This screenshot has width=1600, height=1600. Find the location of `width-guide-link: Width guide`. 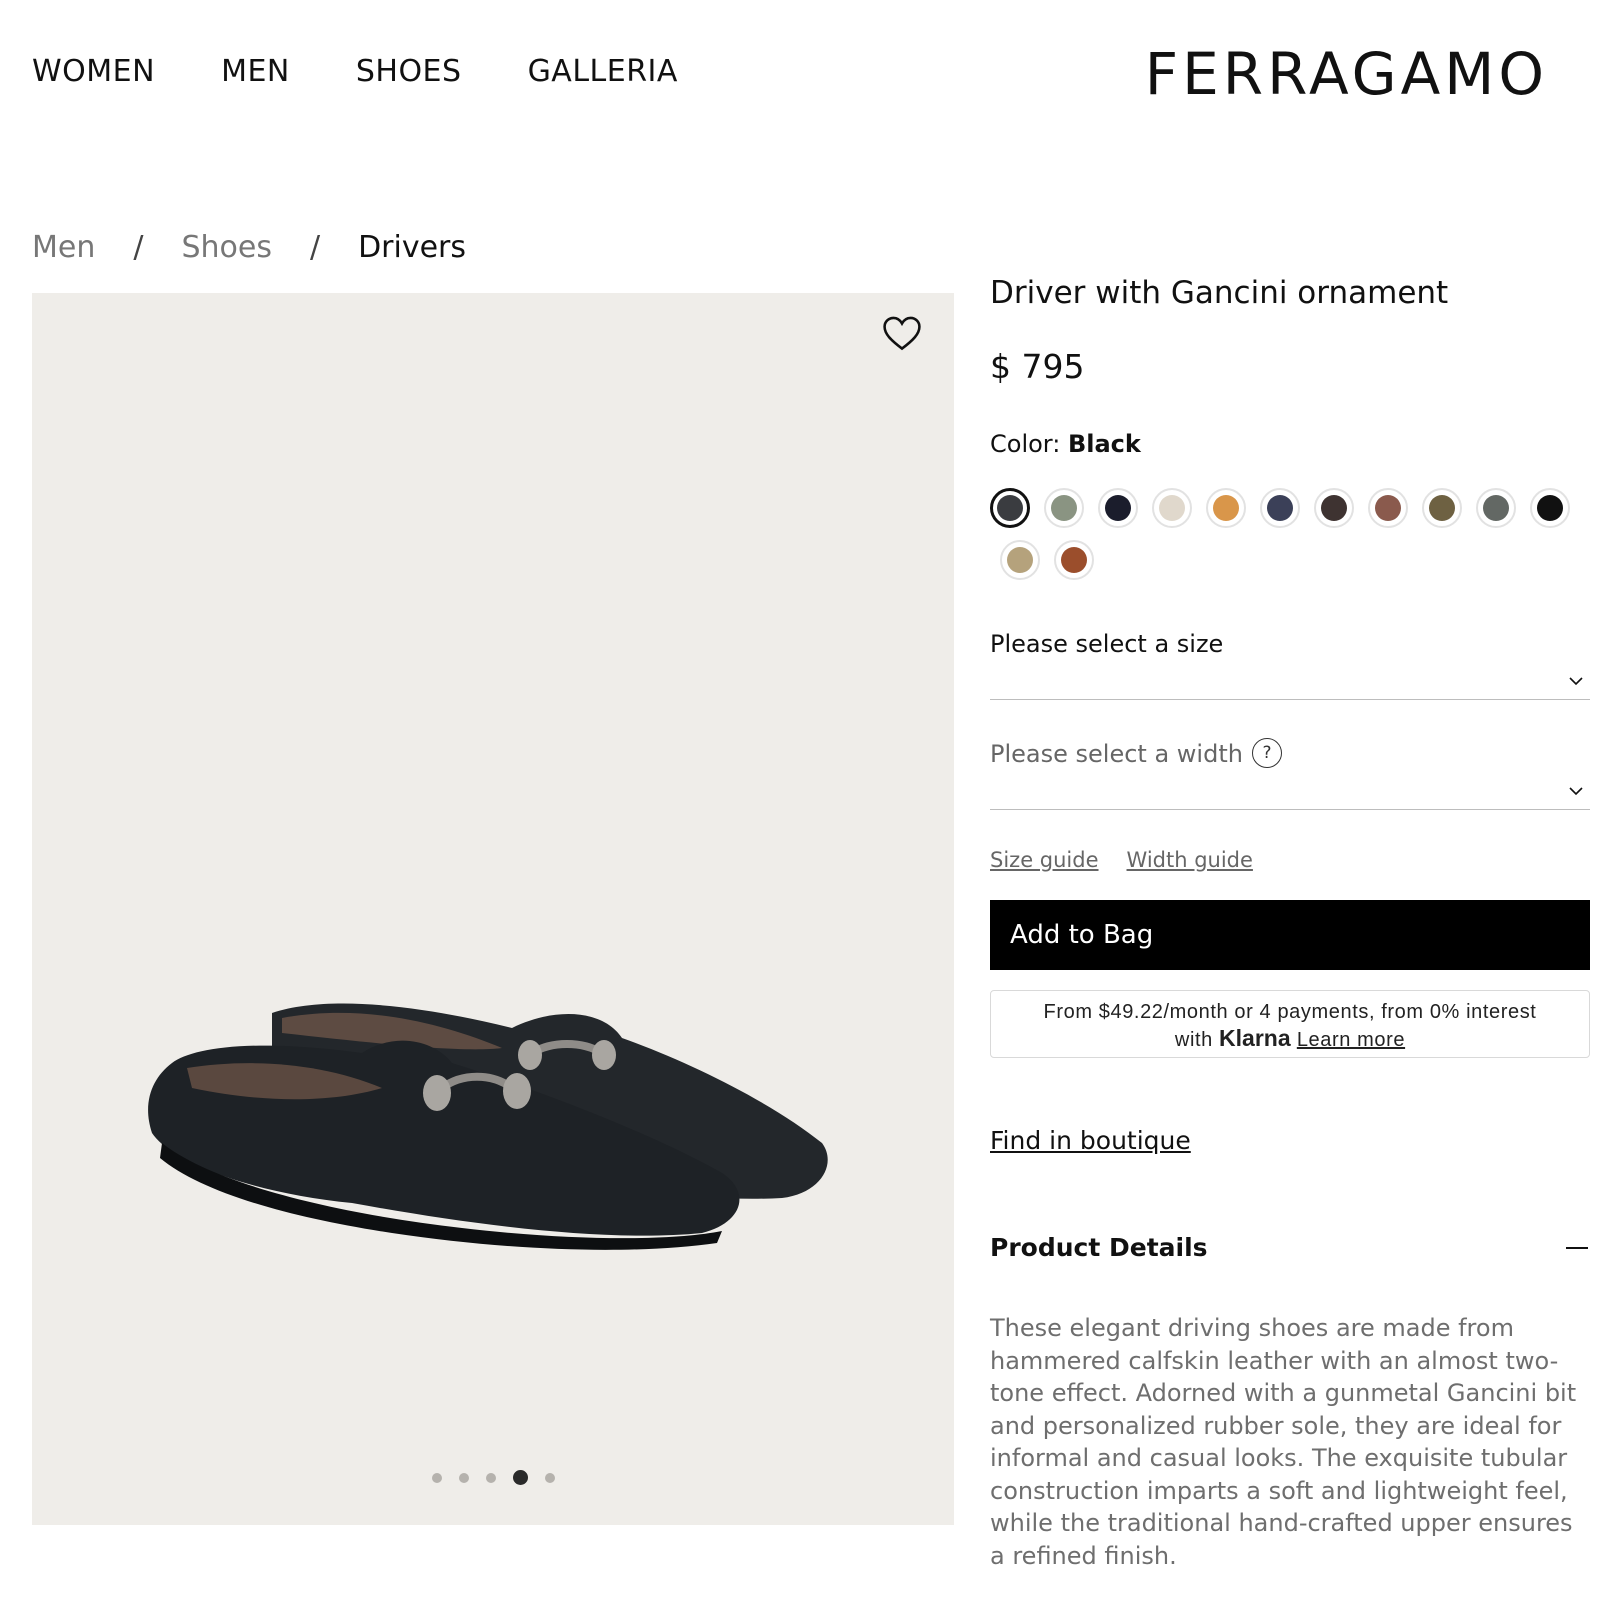

width-guide-link: Width guide is located at coordinates (1190, 860).